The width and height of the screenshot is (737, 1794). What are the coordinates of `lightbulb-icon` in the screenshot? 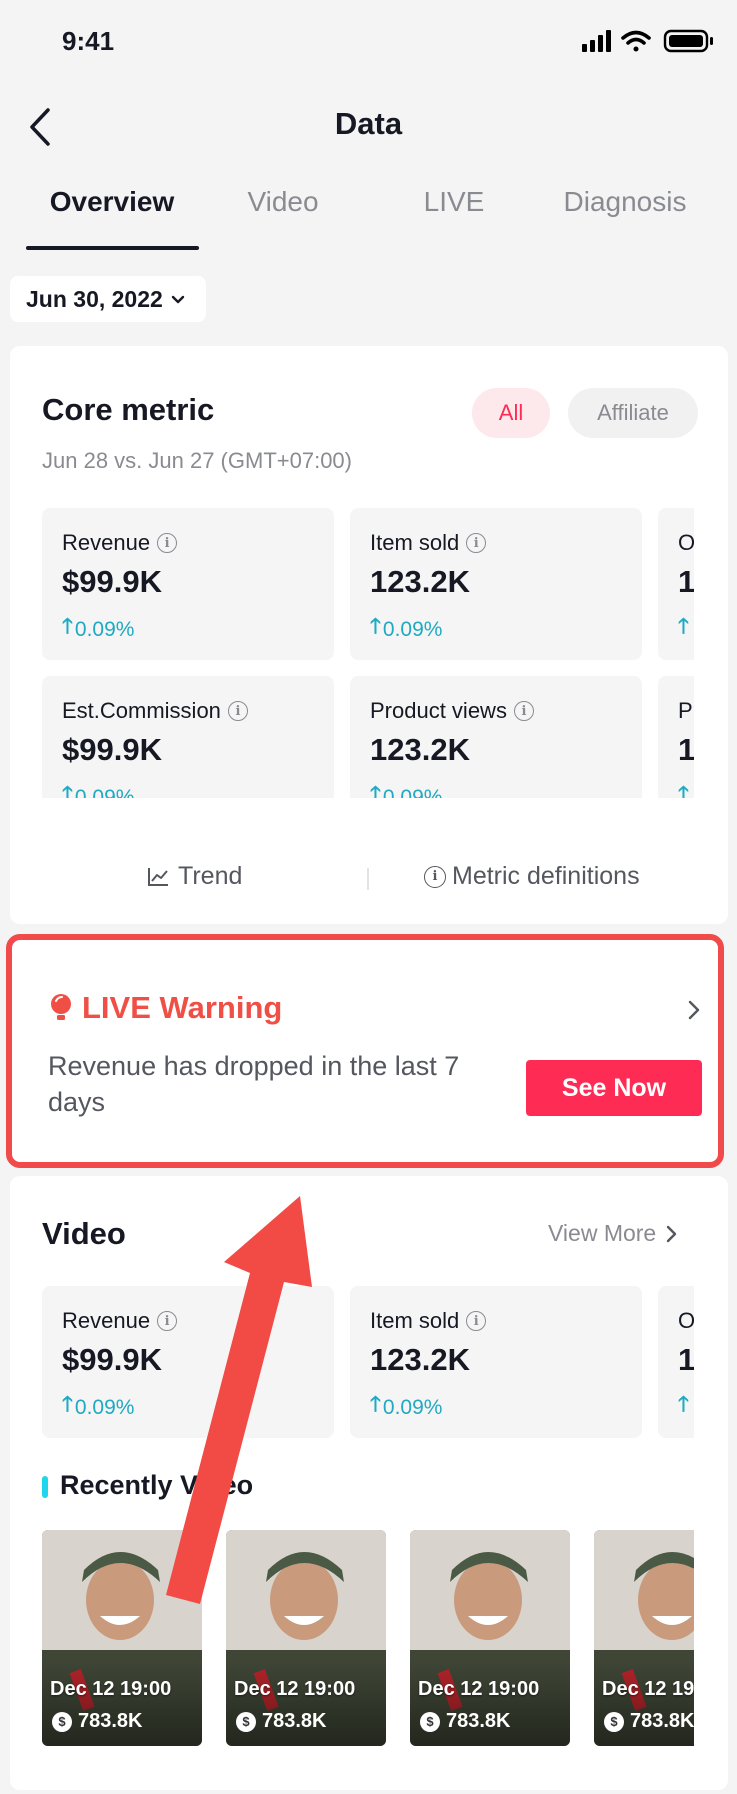 It's located at (61, 1007).